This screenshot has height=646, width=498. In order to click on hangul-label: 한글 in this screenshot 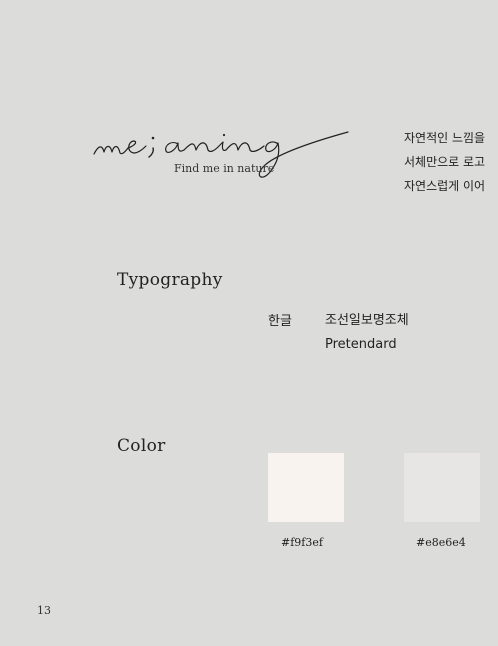, I will do `click(280, 321)`.